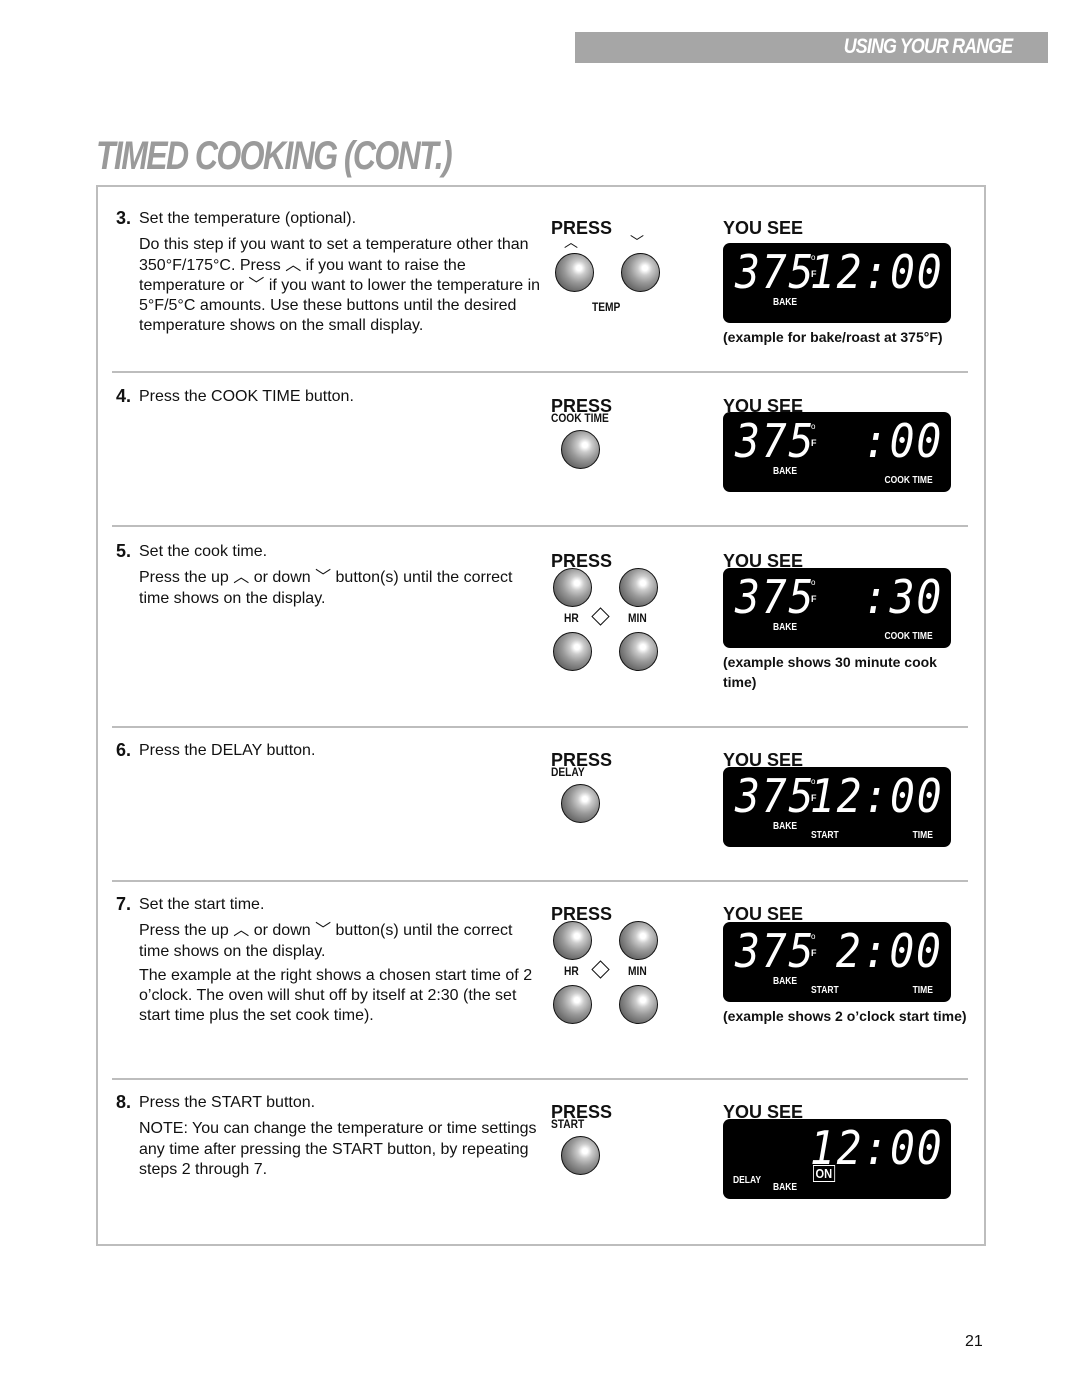 This screenshot has height=1397, width=1080. What do you see at coordinates (580, 803) in the screenshot?
I see `delay-button` at bounding box center [580, 803].